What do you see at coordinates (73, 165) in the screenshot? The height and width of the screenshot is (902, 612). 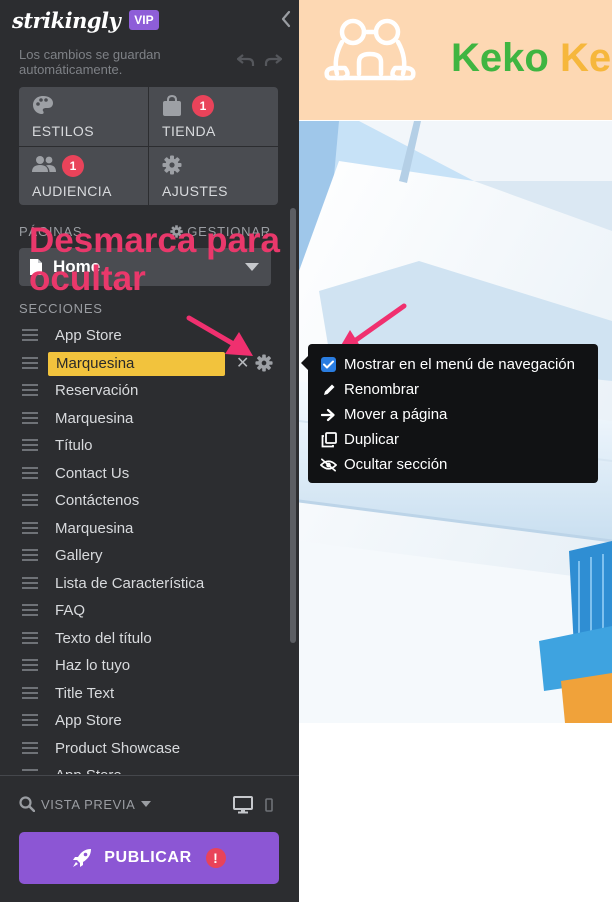 I see `audiencia-badge: 1` at bounding box center [73, 165].